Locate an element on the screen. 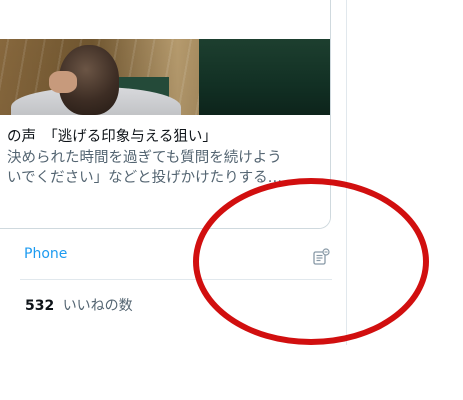  likes-count: 532 is located at coordinates (40, 306).